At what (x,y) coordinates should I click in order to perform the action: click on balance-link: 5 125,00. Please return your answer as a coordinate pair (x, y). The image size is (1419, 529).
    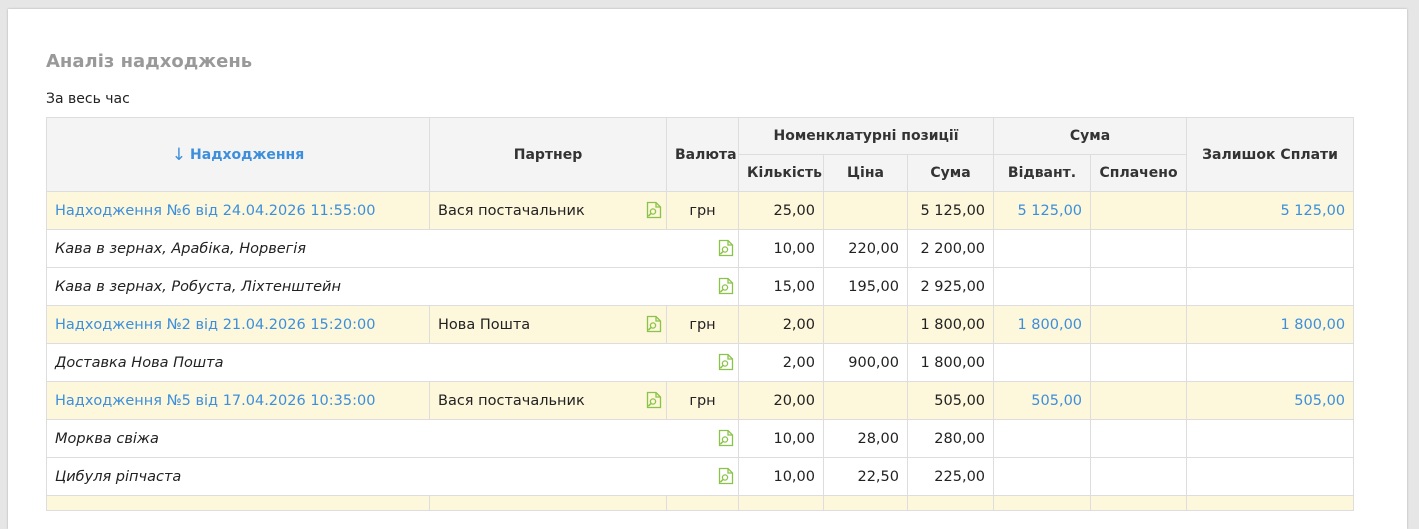
    Looking at the image, I should click on (1270, 210).